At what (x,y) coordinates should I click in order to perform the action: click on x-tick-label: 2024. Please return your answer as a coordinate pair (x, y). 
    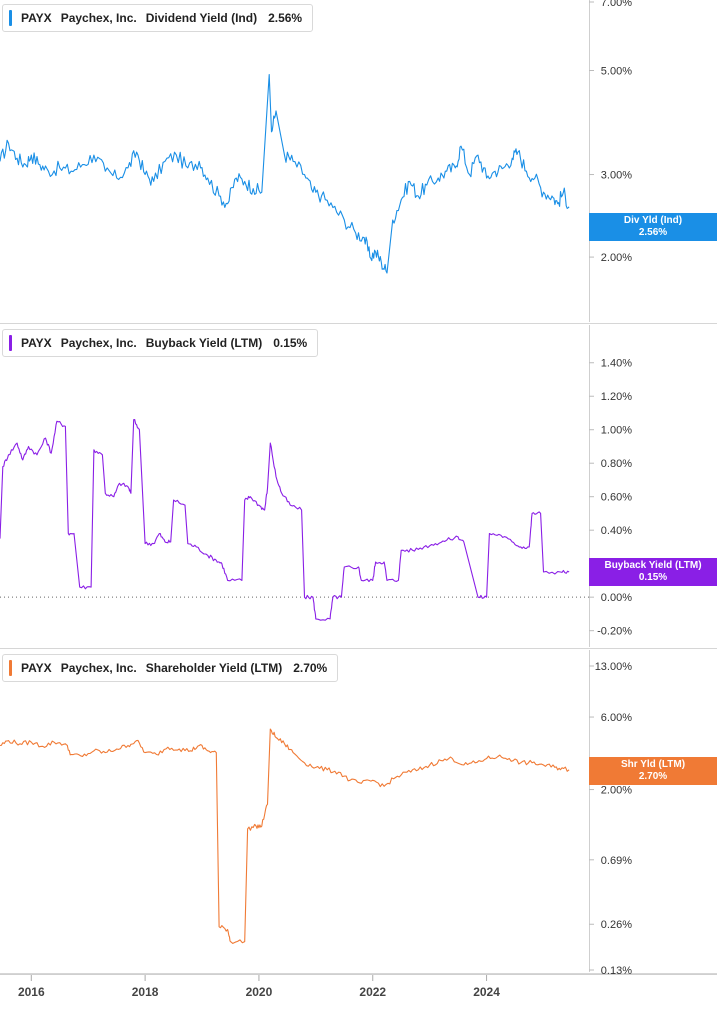
    Looking at the image, I should click on (486, 992).